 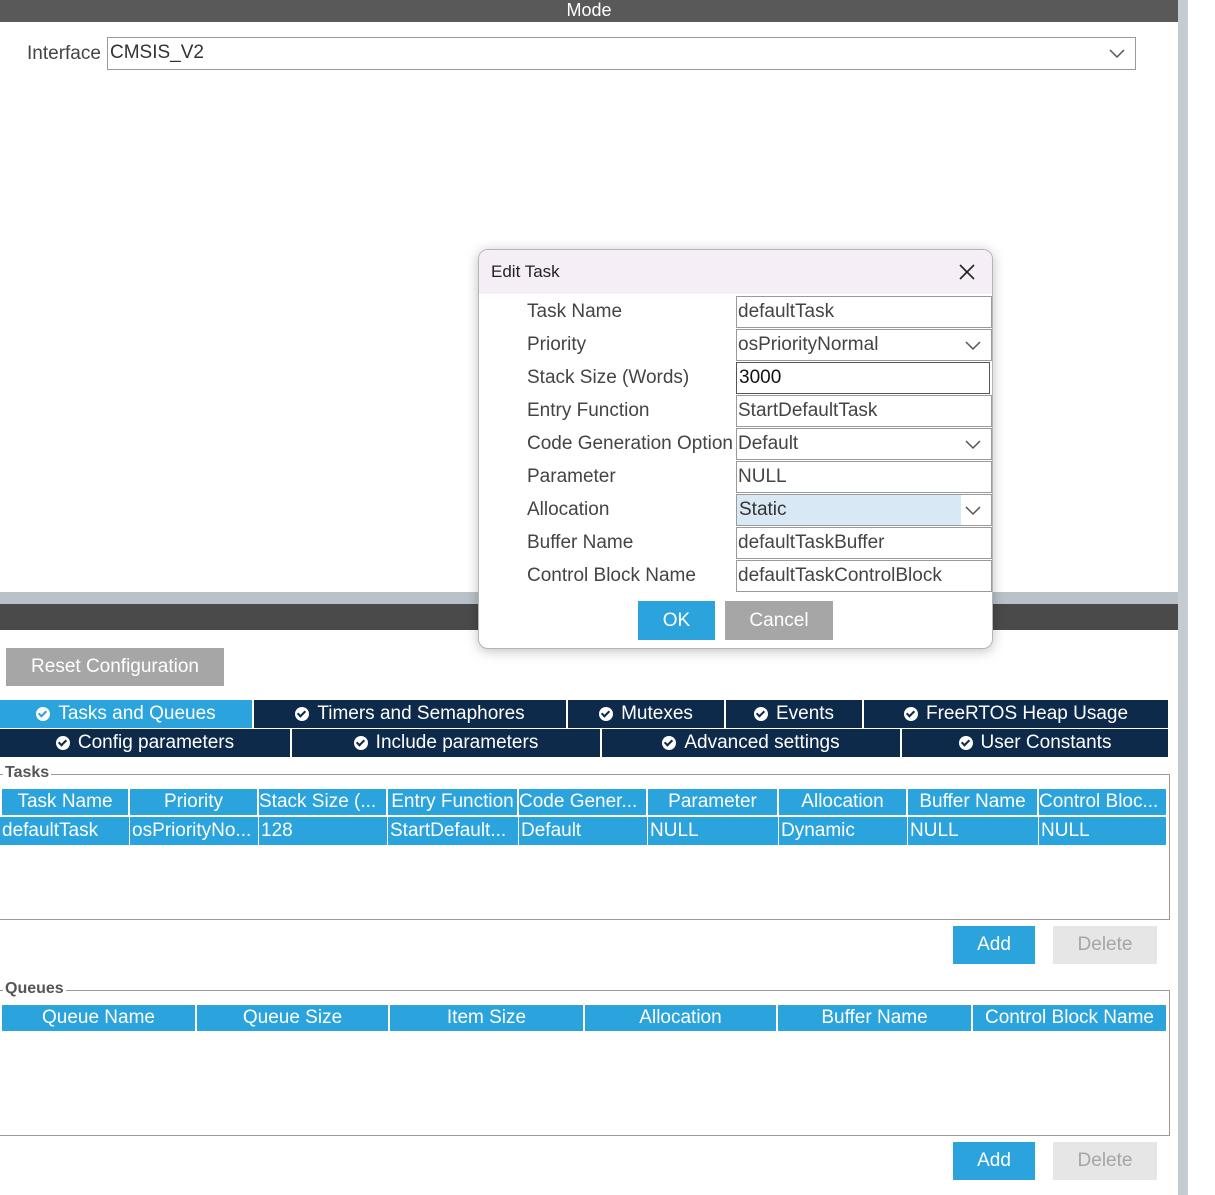 I want to click on add-task-button: Add, so click(x=994, y=945).